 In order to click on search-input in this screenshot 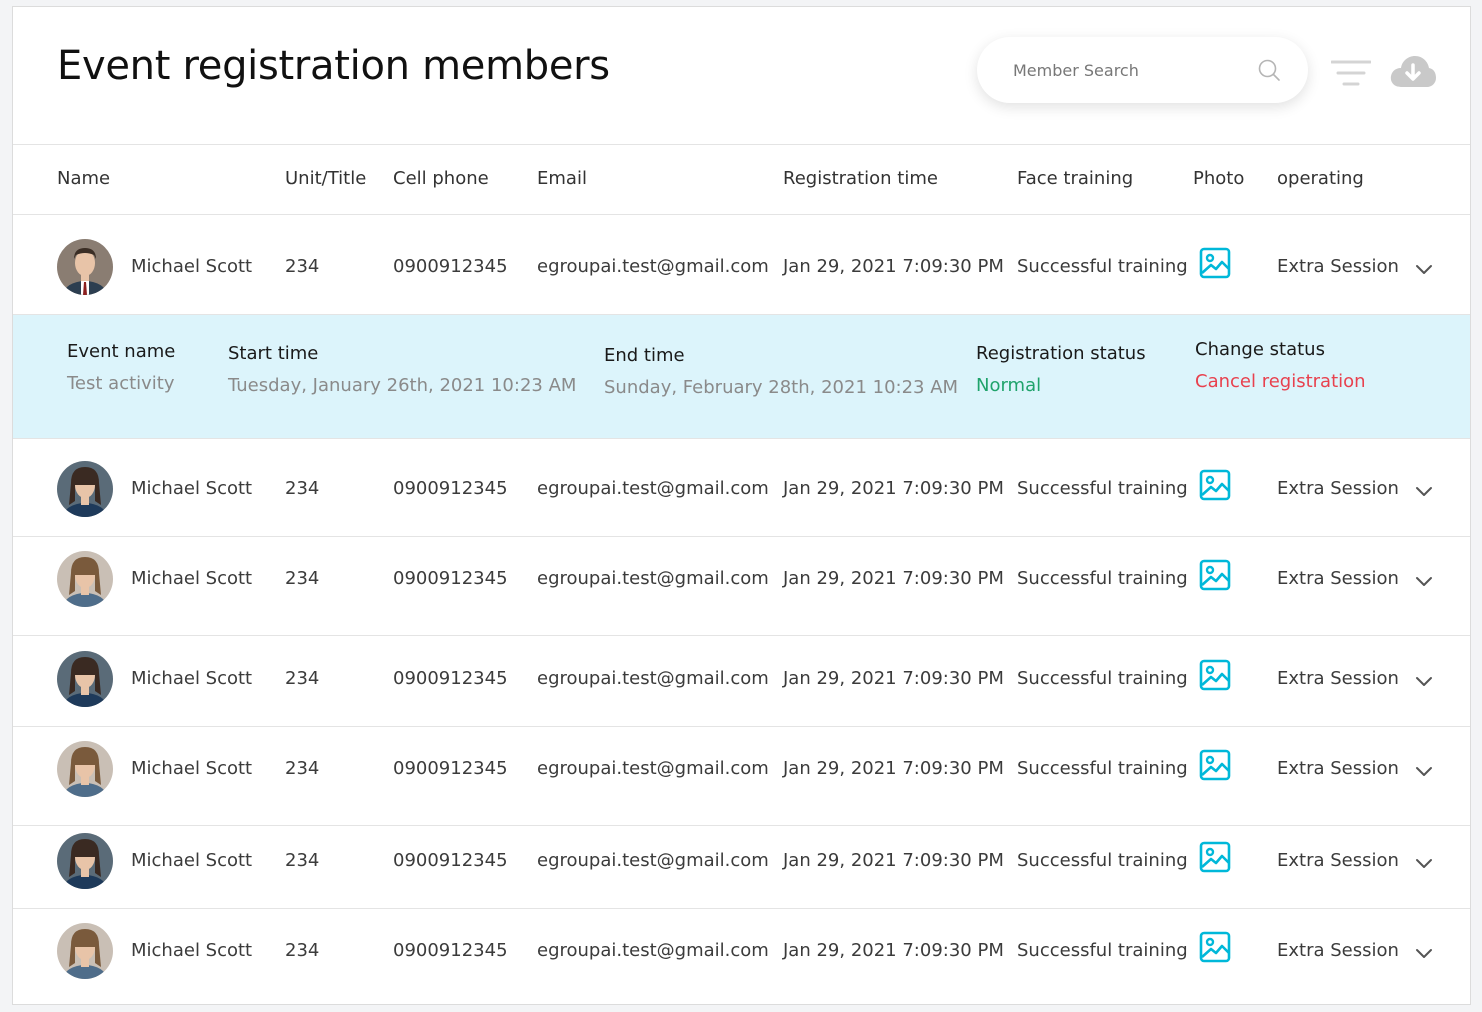, I will do `click(1134, 70)`.